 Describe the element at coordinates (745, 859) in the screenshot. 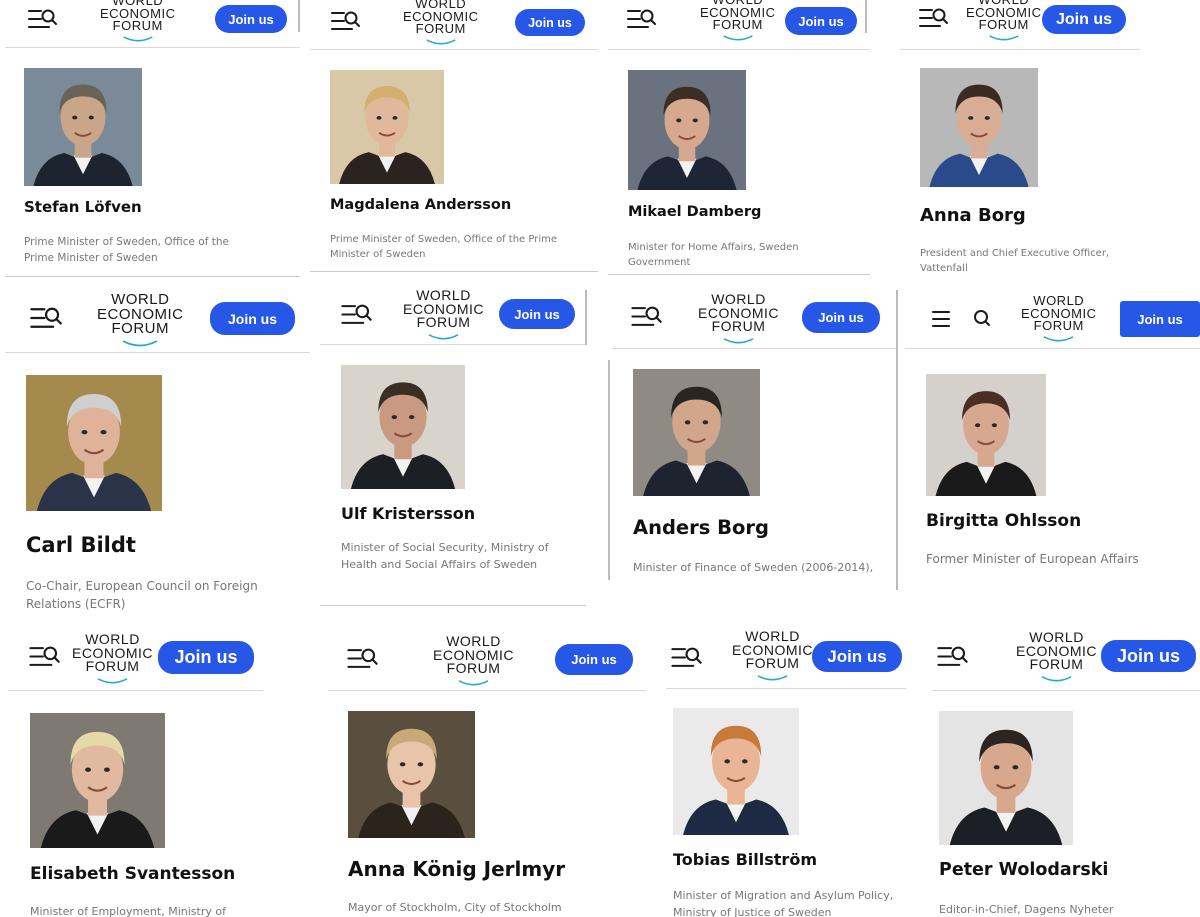

I see `profile-name: Tobias Billström` at that location.